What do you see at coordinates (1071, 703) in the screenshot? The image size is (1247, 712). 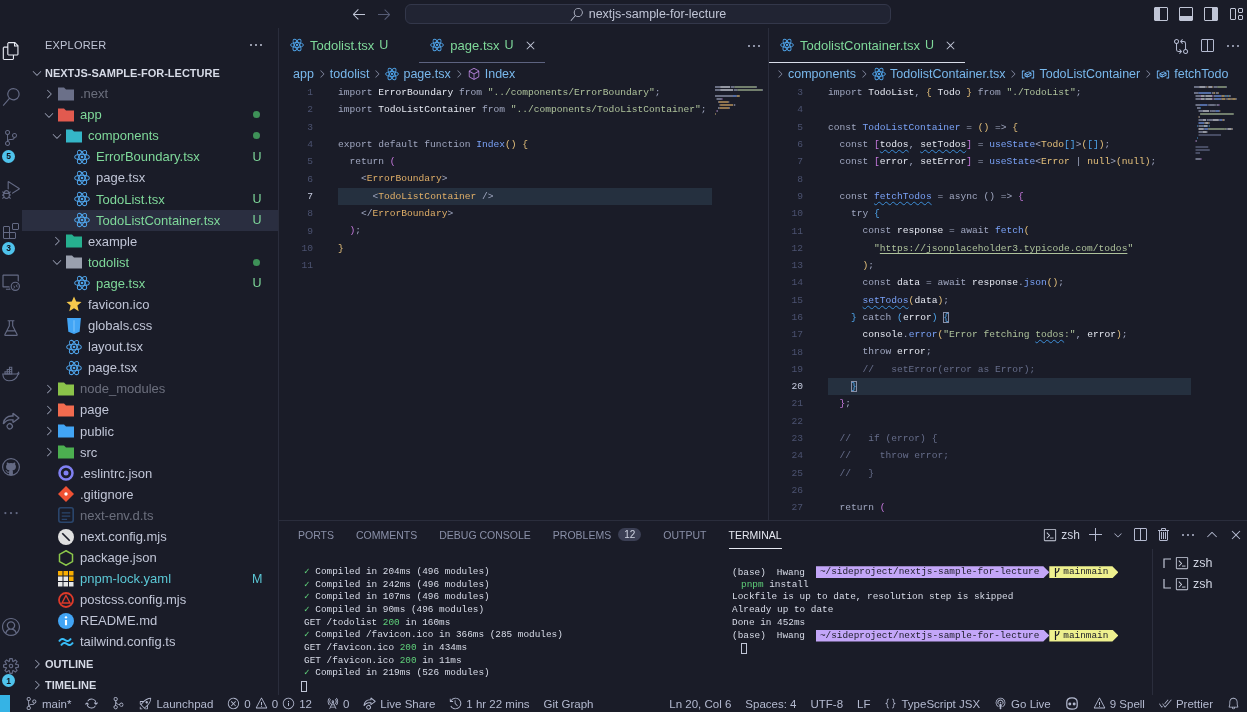 I see `assistant-icon` at bounding box center [1071, 703].